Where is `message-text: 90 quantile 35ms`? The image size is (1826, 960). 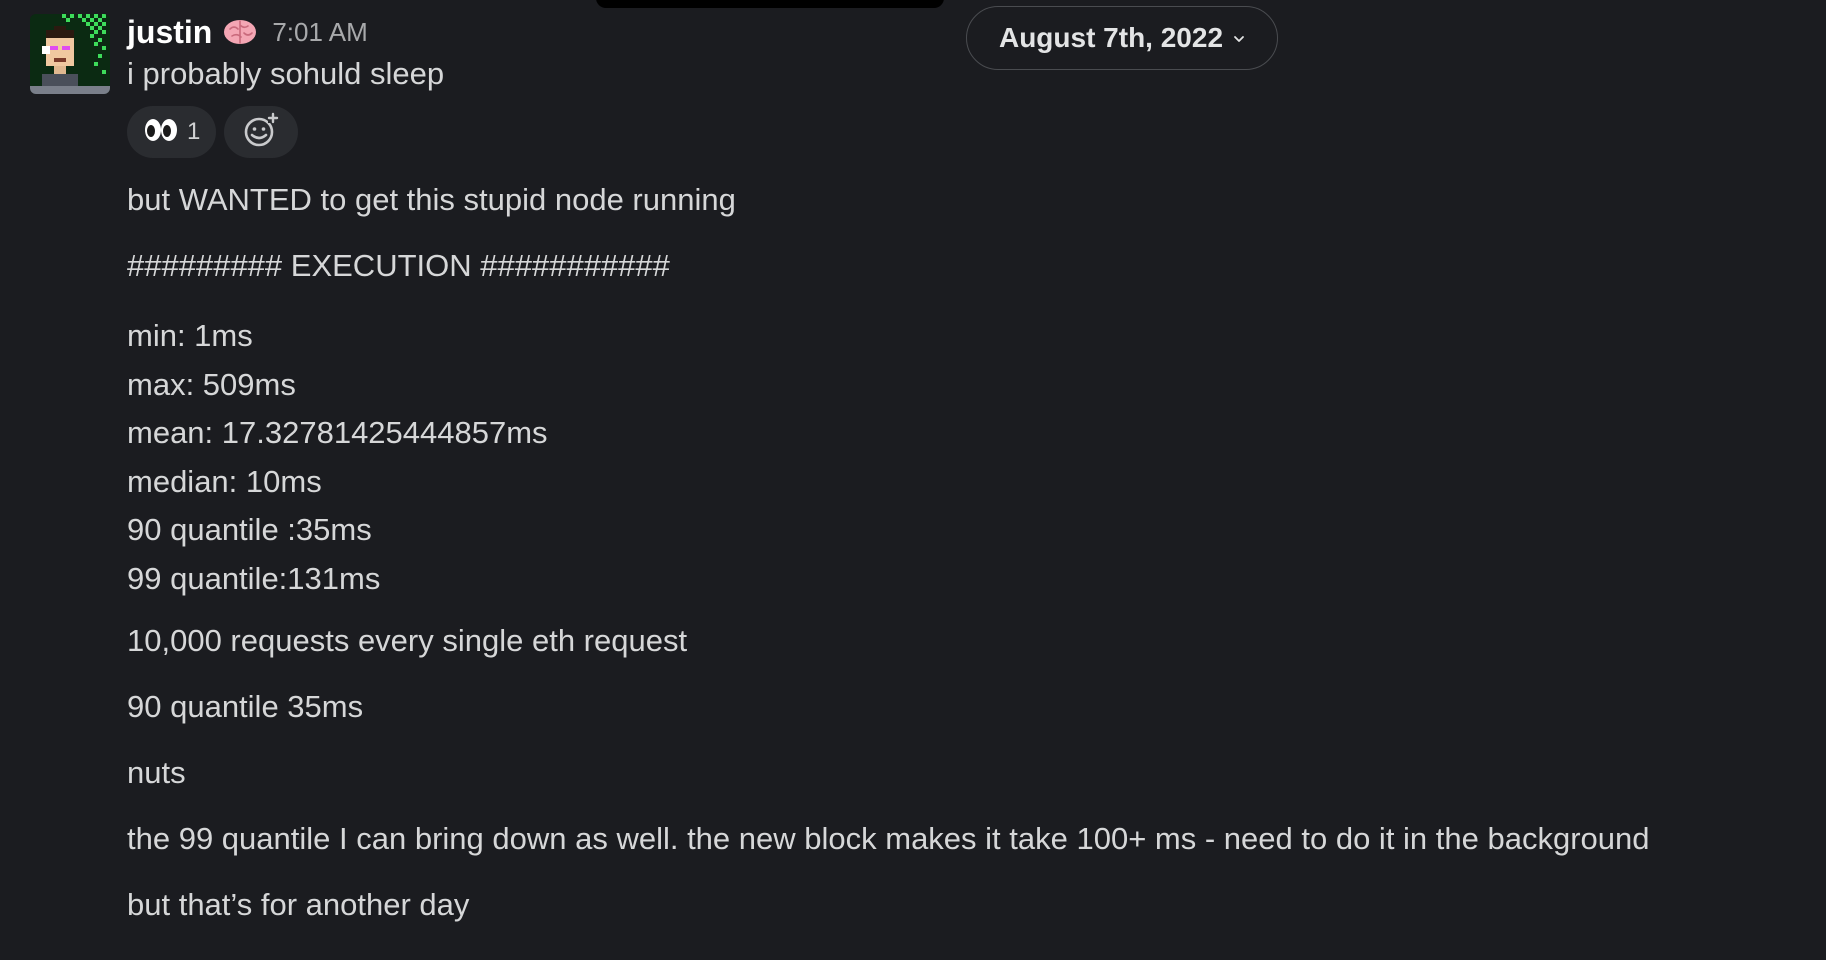
message-text: 90 quantile 35ms is located at coordinates (245, 706).